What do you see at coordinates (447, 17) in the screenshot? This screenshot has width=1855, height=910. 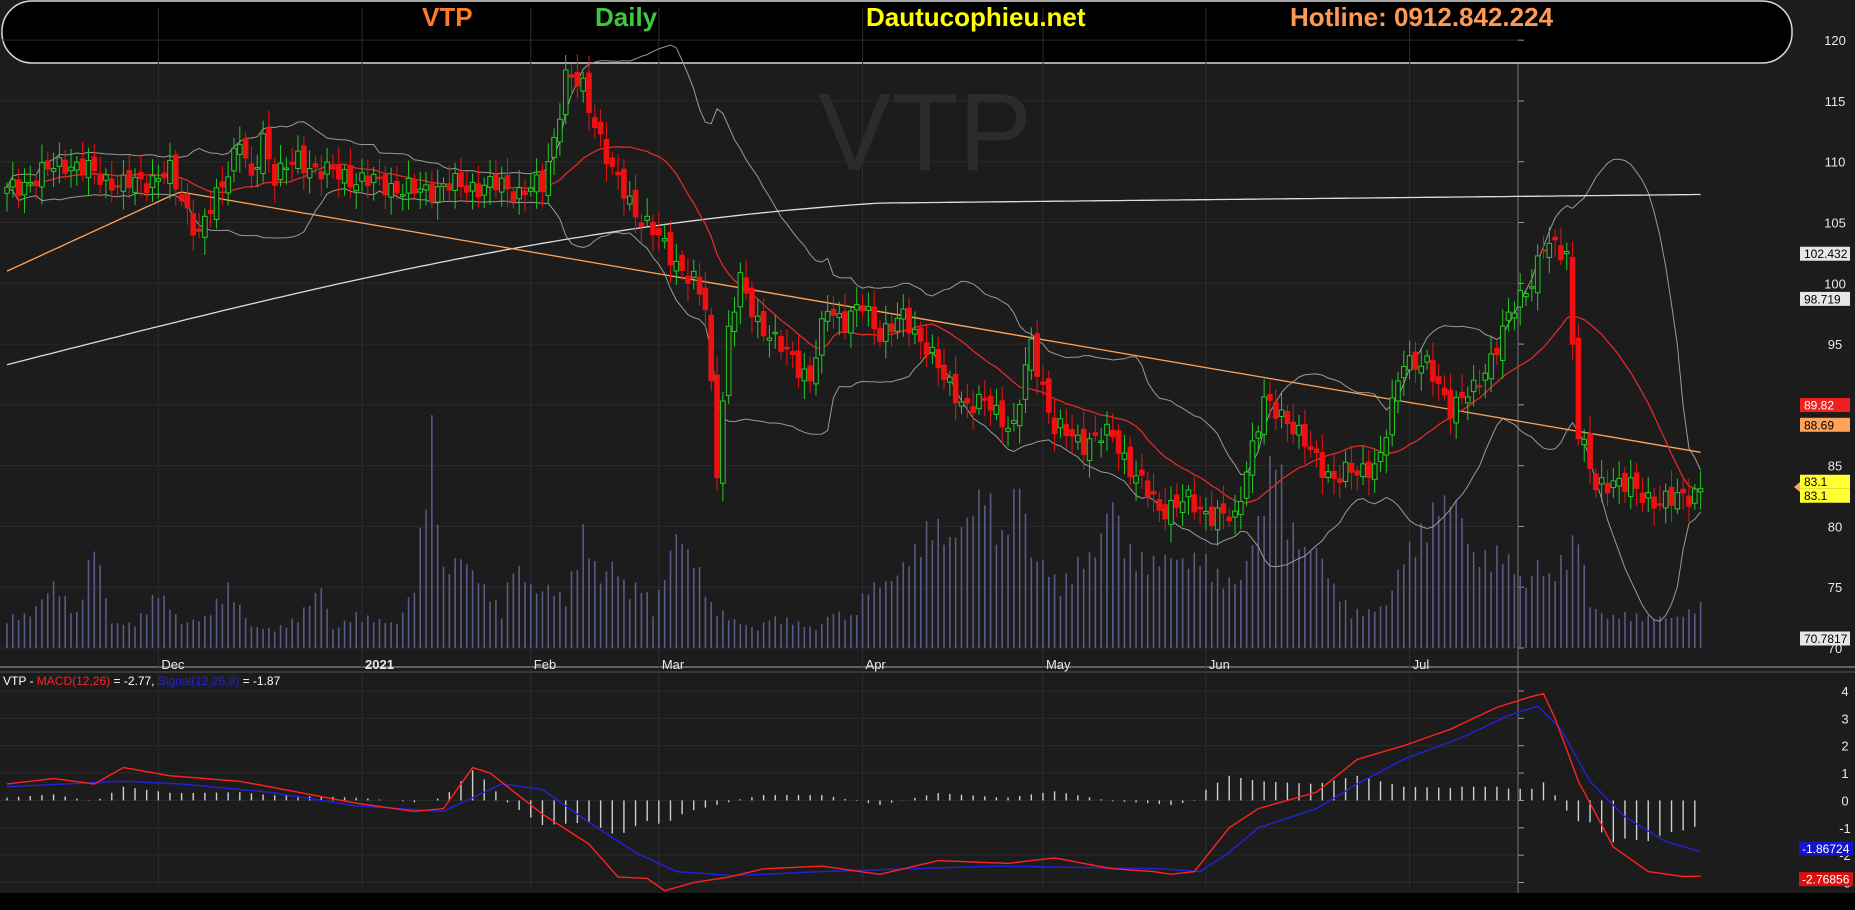 I see `ticker-title: VTP` at bounding box center [447, 17].